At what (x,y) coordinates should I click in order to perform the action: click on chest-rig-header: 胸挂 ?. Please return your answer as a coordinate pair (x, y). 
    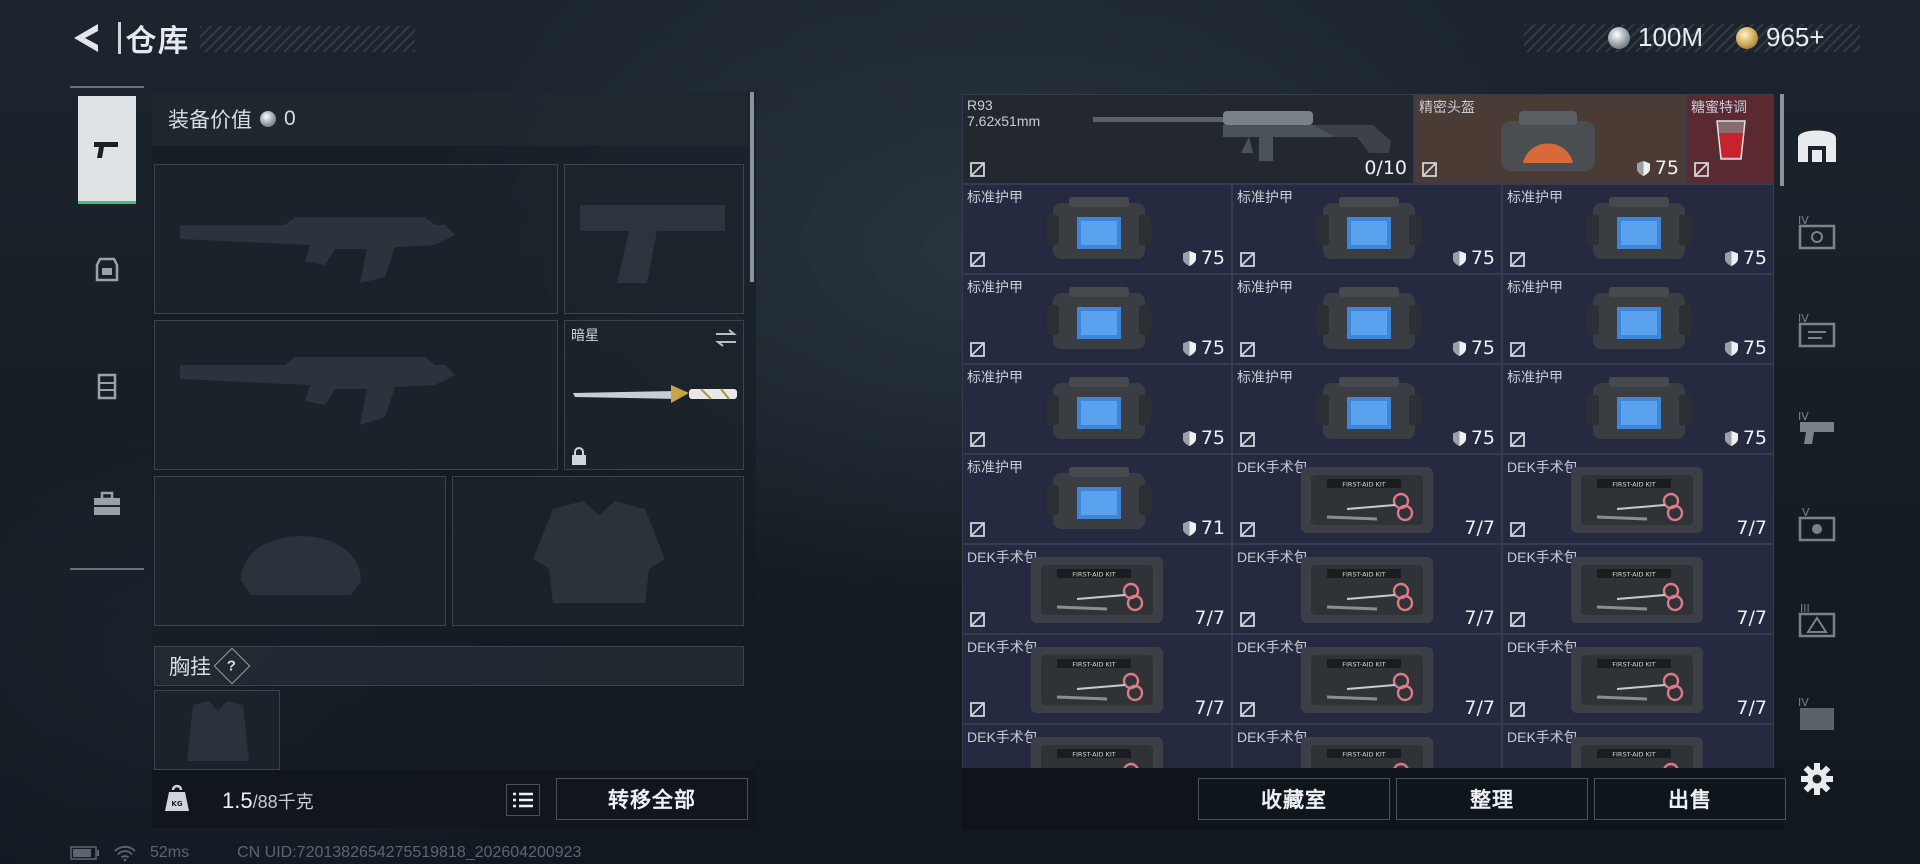
    Looking at the image, I should click on (449, 666).